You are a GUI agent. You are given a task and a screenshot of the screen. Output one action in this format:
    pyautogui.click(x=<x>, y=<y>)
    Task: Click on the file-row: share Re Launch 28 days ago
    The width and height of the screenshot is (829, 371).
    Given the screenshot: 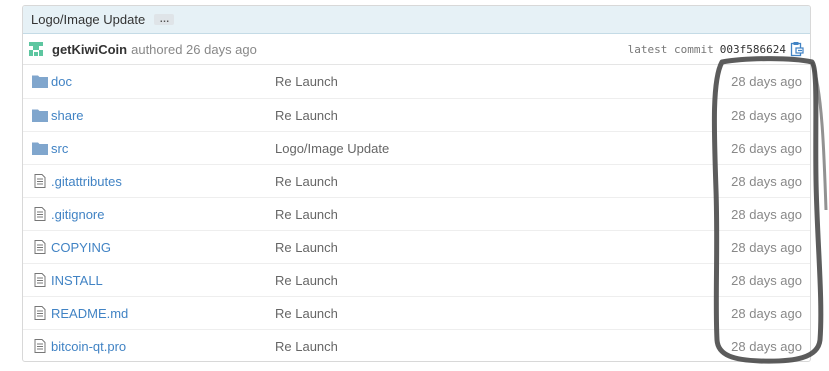 What is the action you would take?
    pyautogui.click(x=416, y=114)
    